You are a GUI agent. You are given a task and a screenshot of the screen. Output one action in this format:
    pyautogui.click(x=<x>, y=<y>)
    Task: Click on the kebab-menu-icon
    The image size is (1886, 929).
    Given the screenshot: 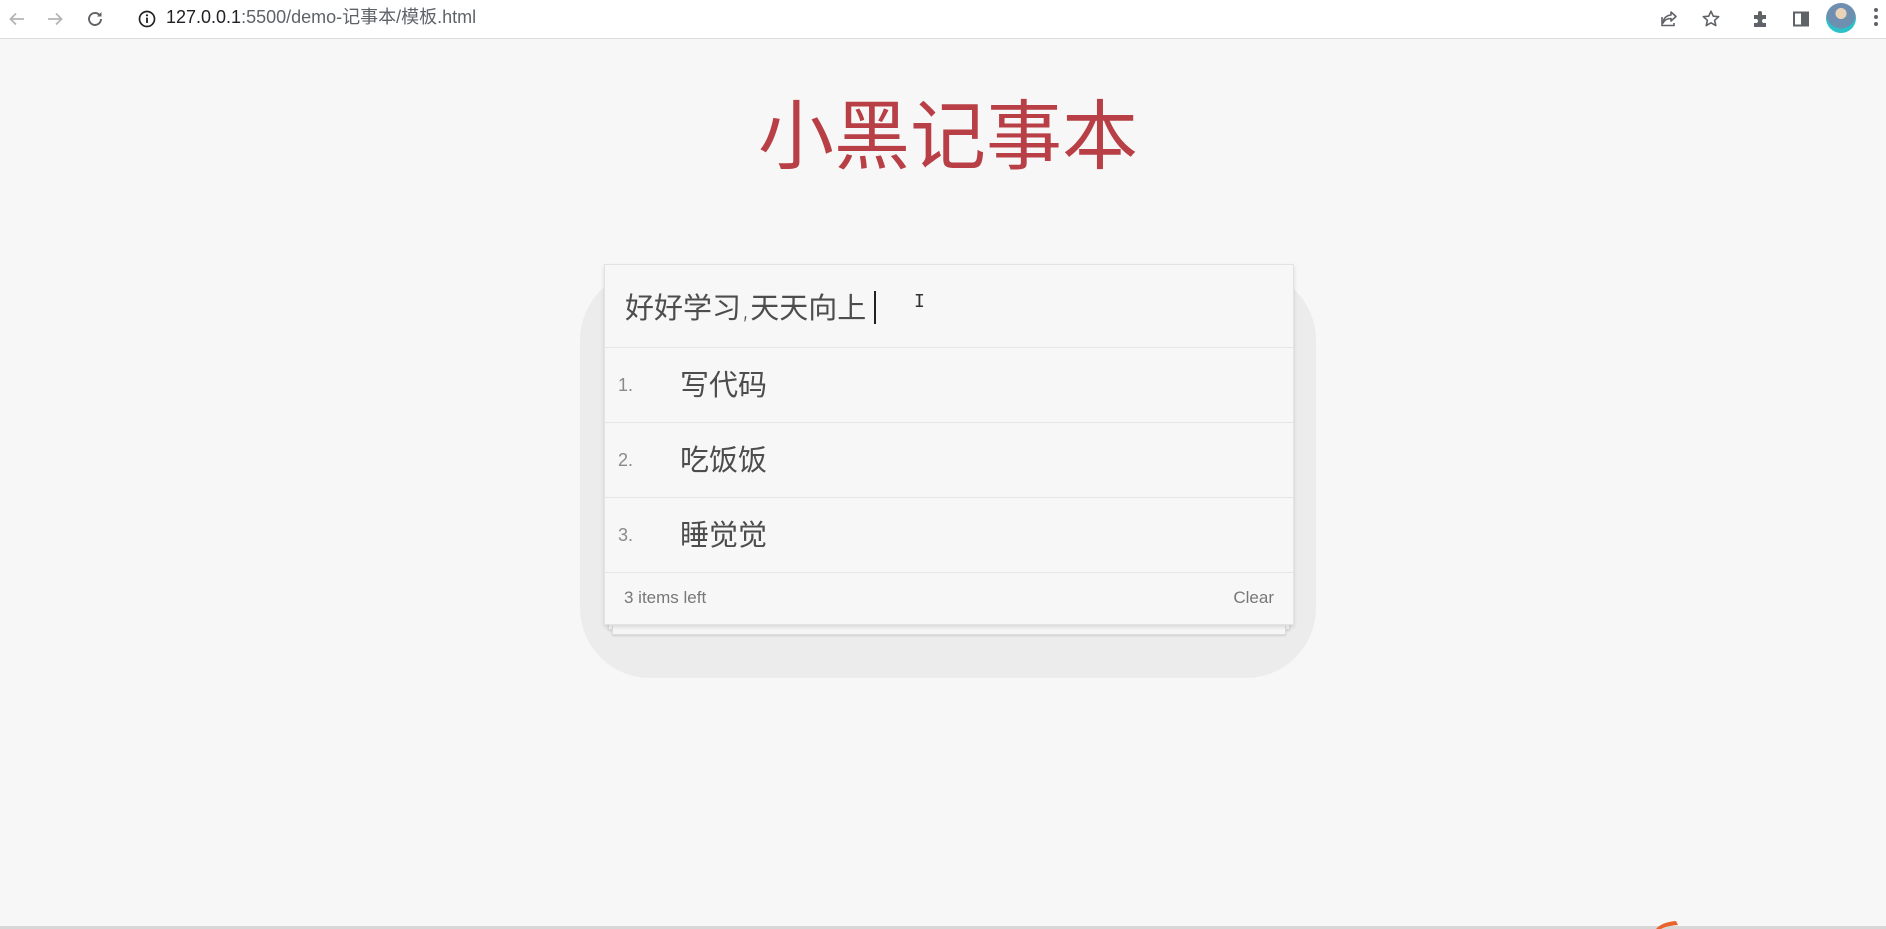 What is the action you would take?
    pyautogui.click(x=1877, y=19)
    